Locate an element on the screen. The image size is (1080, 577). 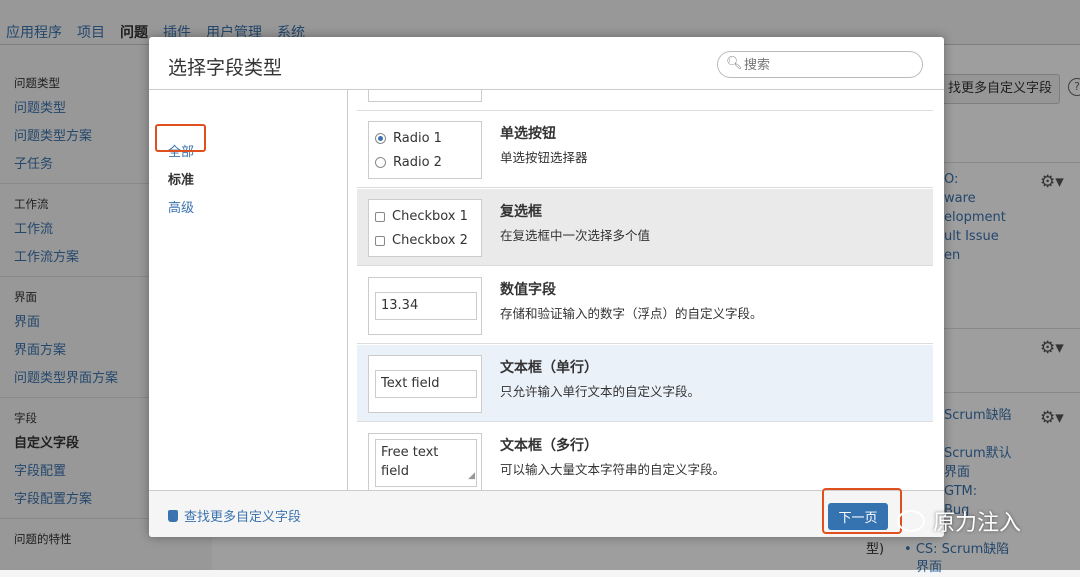
preview-label: Free text is located at coordinates (410, 452).